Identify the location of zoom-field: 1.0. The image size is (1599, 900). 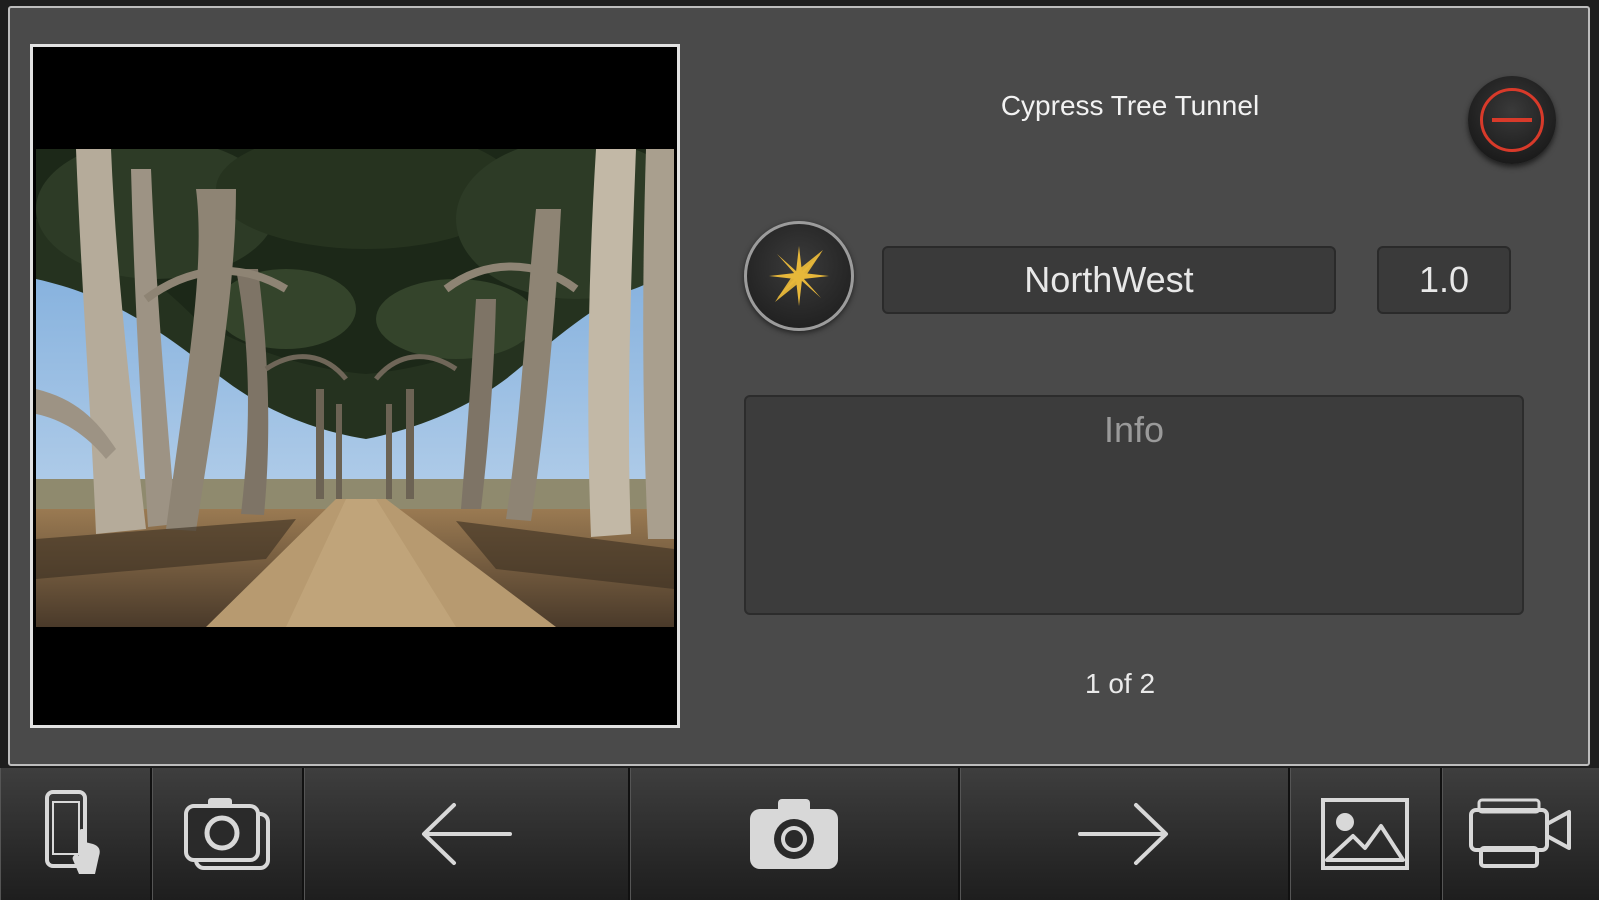
(1444, 280).